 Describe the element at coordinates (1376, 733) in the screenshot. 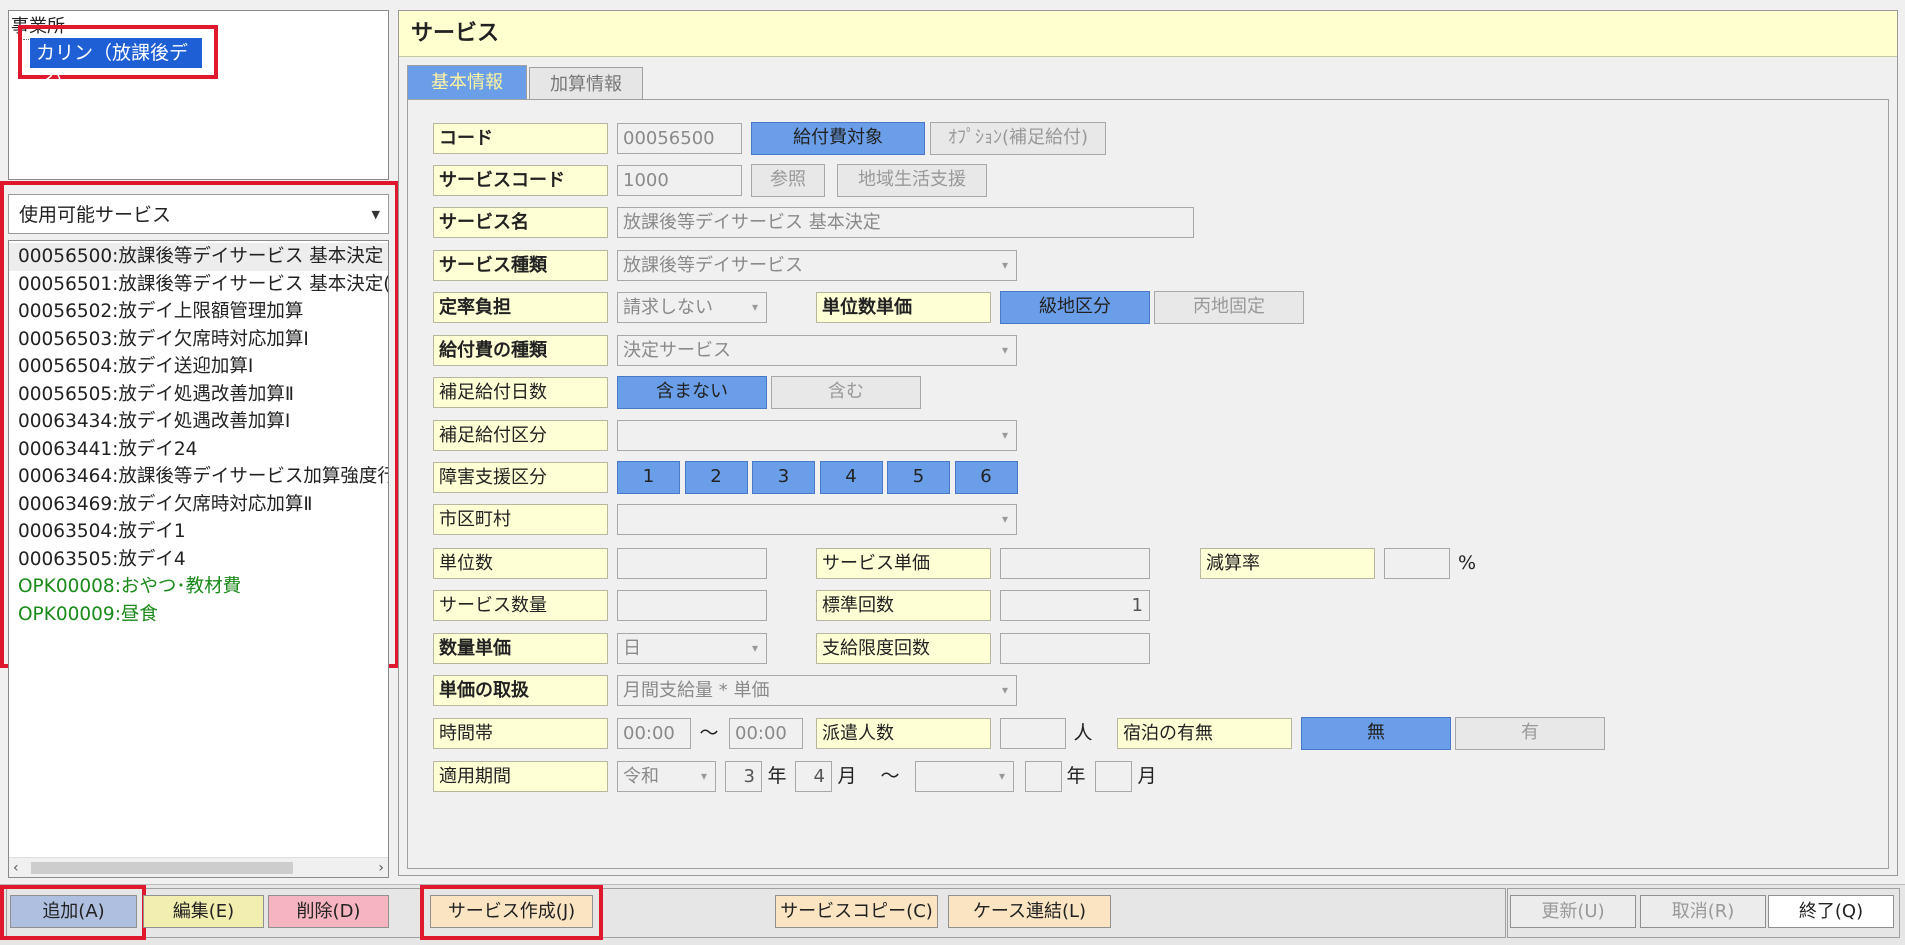

I see `overnight-no-button: 無` at that location.